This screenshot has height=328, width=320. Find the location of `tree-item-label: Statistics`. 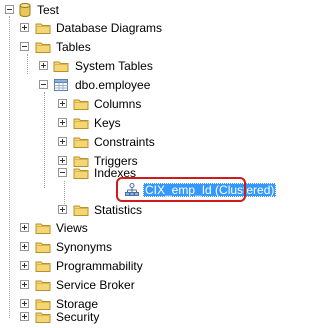

tree-item-label: Statistics is located at coordinates (118, 210).